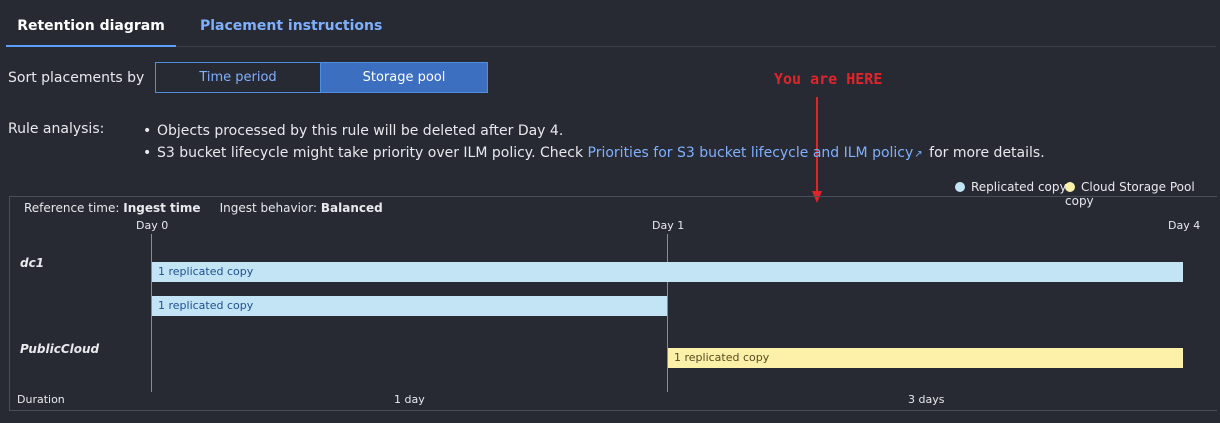 The width and height of the screenshot is (1220, 423). What do you see at coordinates (1019, 187) in the screenshot?
I see `legend-label: Replicated copy` at bounding box center [1019, 187].